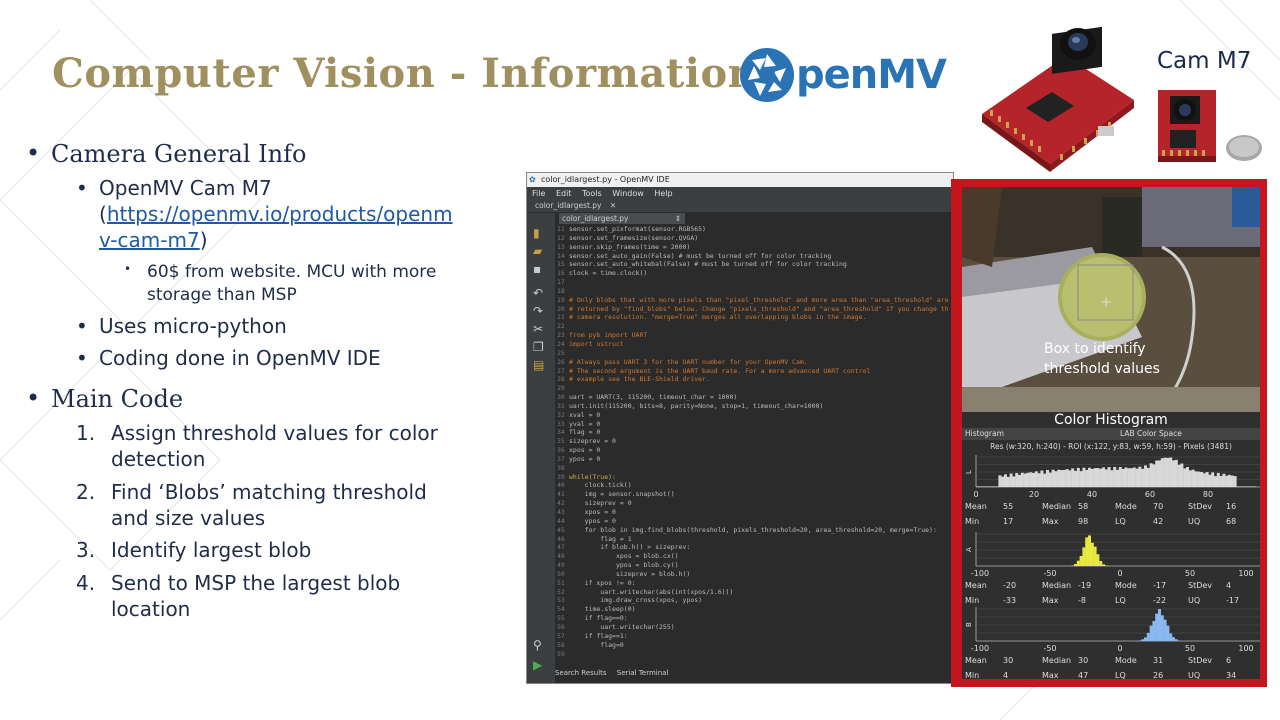  What do you see at coordinates (598, 618) in the screenshot?
I see `code-text: if flag==0:` at bounding box center [598, 618].